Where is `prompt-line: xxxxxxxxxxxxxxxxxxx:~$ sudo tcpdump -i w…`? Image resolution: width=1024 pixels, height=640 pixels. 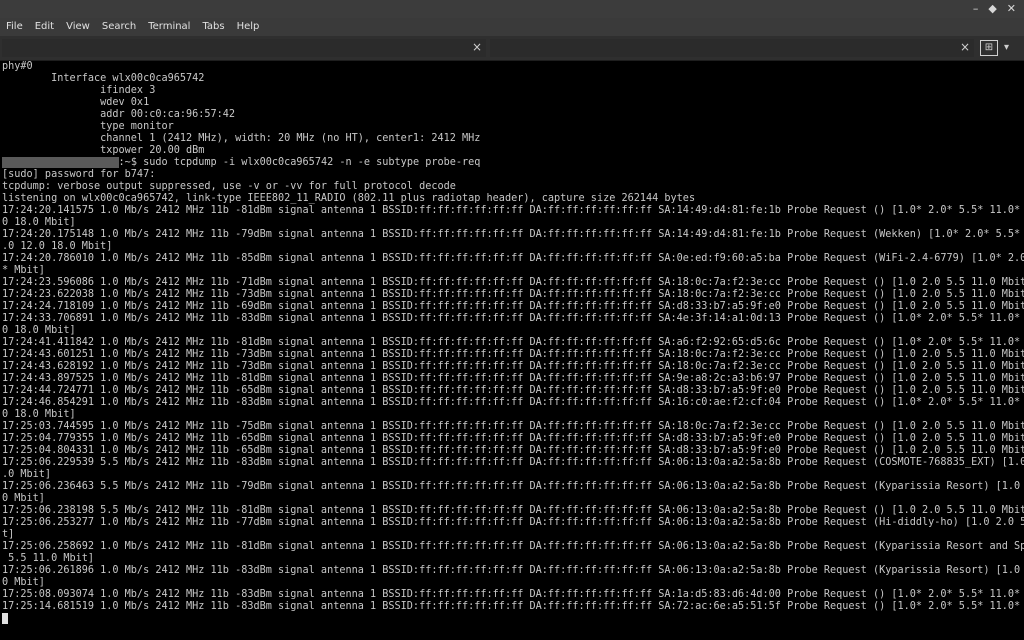
prompt-line: xxxxxxxxxxxxxxxxxxx:~$ sudo tcpdump -i w… is located at coordinates (512, 163).